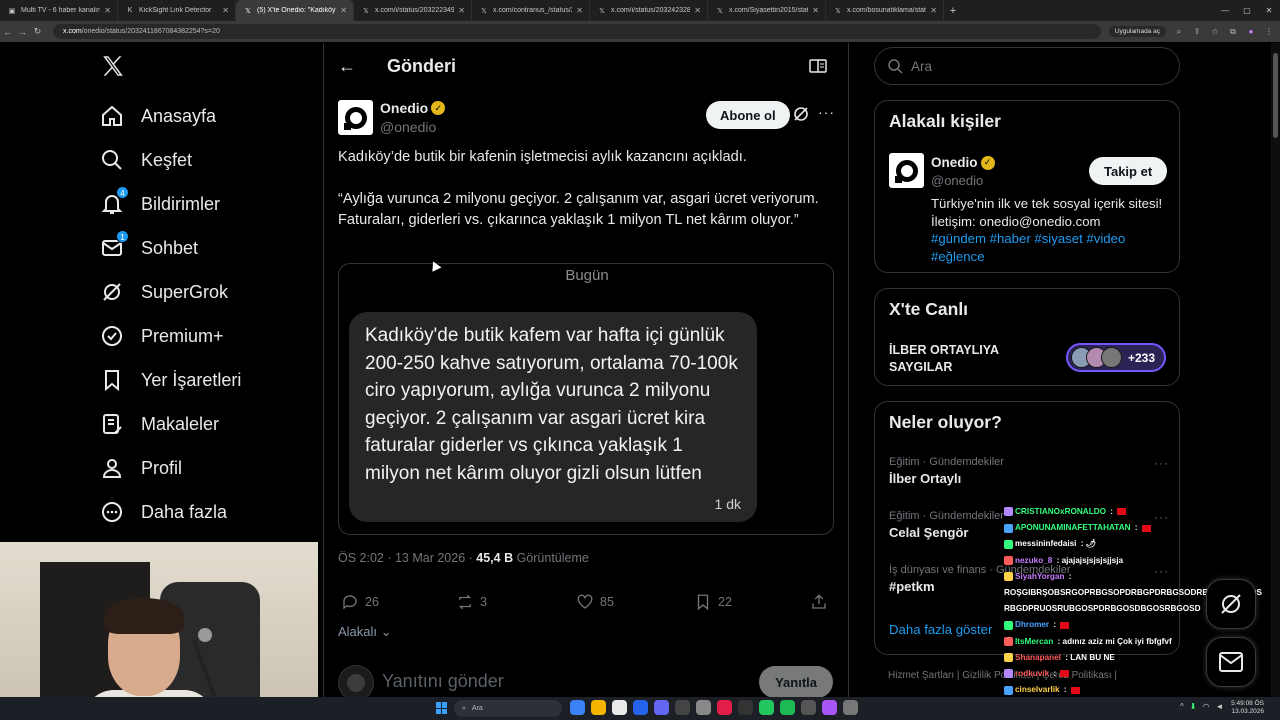  What do you see at coordinates (957, 180) in the screenshot?
I see `related-person-handle: @onedio` at bounding box center [957, 180].